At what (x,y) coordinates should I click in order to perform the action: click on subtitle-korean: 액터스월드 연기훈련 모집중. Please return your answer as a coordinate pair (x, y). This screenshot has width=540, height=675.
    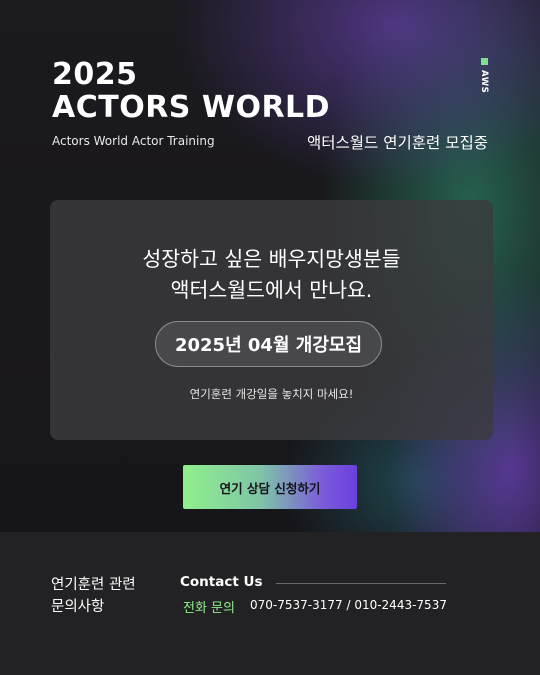
    Looking at the image, I should click on (397, 143).